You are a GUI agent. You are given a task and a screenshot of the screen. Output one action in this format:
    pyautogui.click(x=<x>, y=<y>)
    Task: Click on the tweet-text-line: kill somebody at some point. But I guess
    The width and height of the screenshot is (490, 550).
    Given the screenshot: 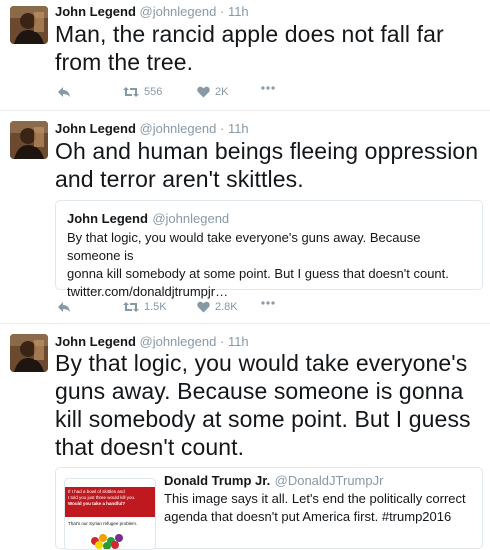 What is the action you would take?
    pyautogui.click(x=263, y=419)
    